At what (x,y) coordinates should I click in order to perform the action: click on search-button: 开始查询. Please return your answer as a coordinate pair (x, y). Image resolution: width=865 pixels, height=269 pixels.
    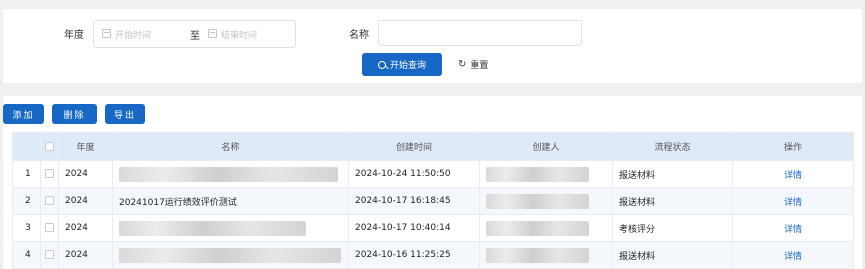
    Looking at the image, I should click on (402, 64).